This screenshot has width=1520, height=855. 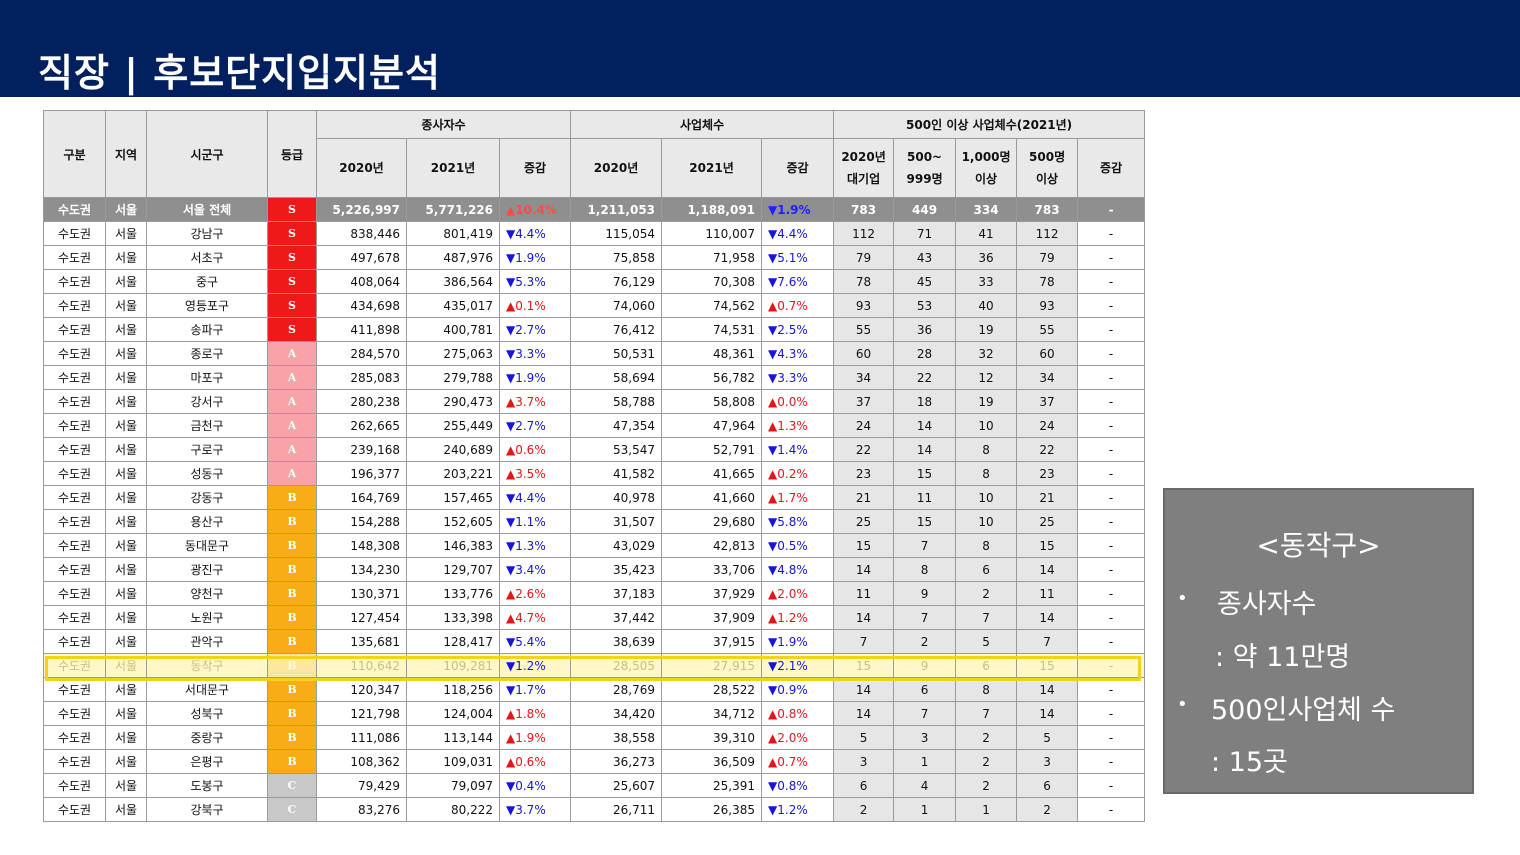 I want to click on cell-lb-over500: 93, so click(x=1047, y=305).